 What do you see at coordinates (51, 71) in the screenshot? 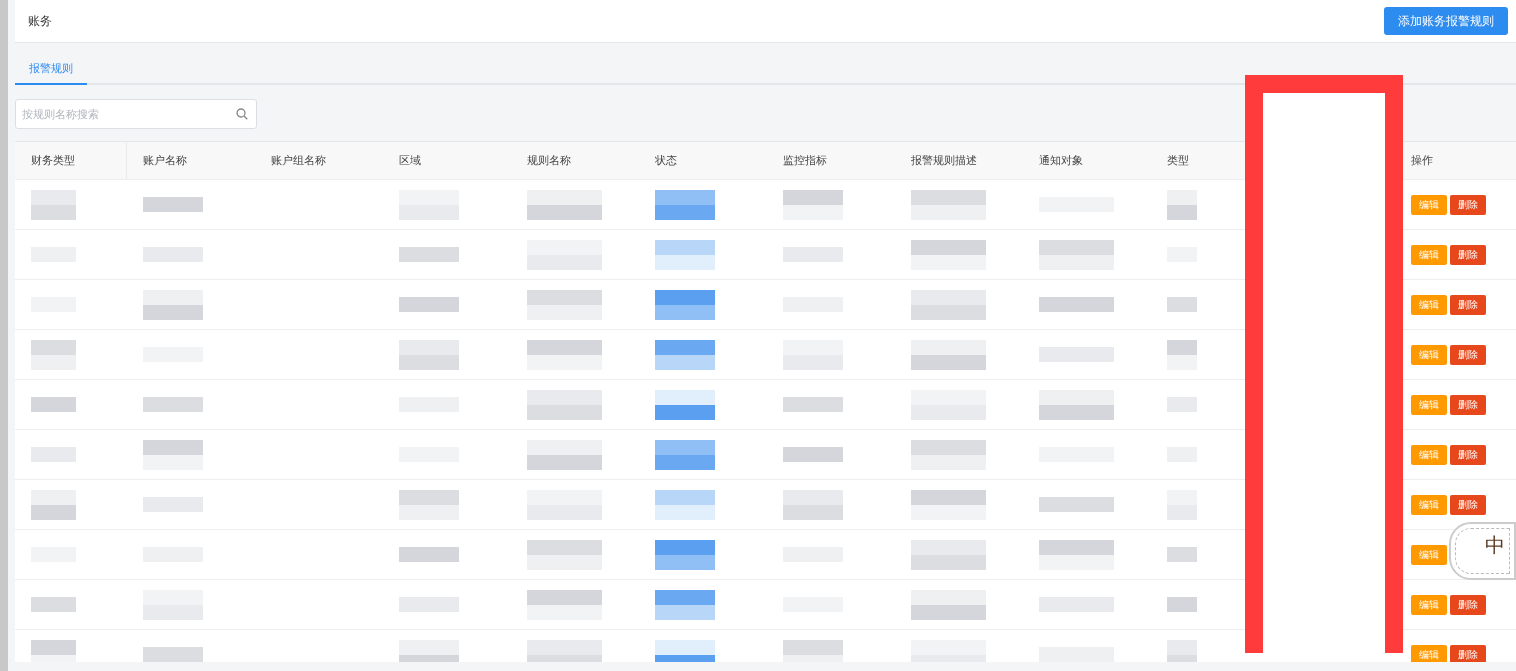
I see `tab: 报警规则` at bounding box center [51, 71].